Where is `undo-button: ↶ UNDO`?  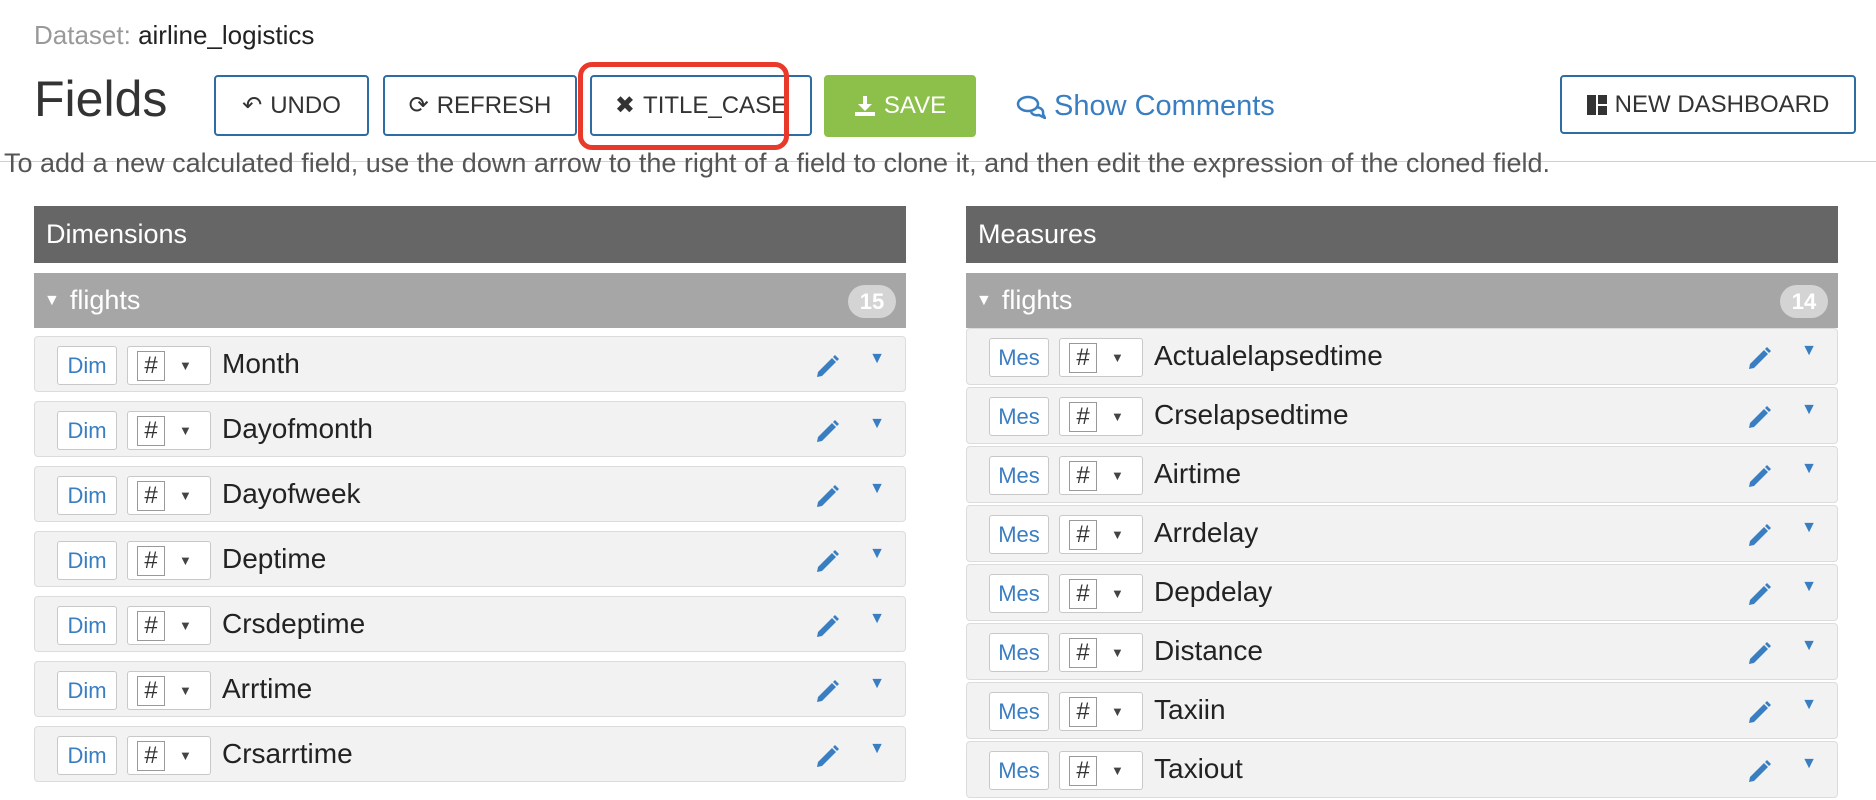 undo-button: ↶ UNDO is located at coordinates (291, 105).